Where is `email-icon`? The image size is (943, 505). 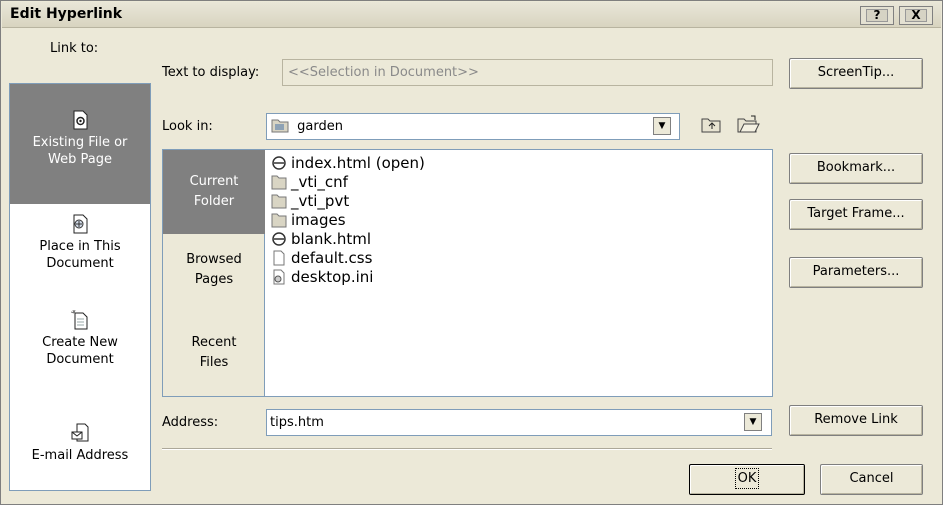
email-icon is located at coordinates (80, 432).